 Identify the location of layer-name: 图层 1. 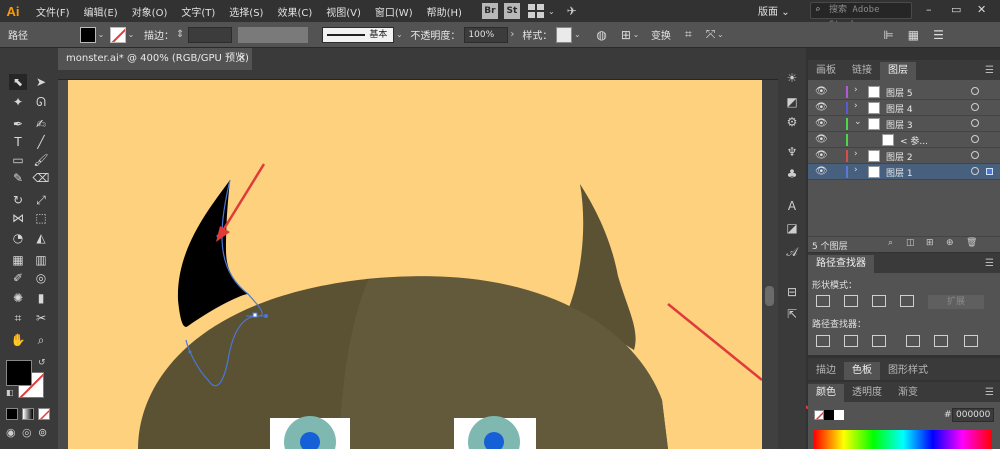
(899, 172).